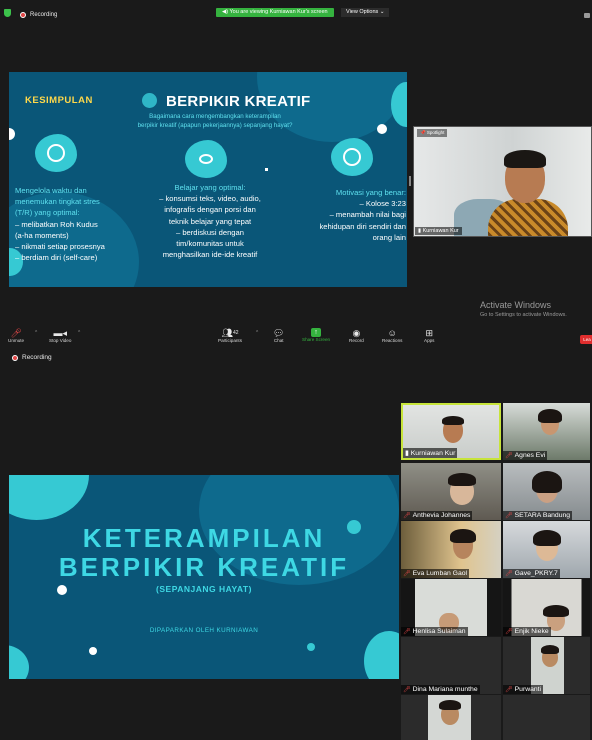  Describe the element at coordinates (238, 101) in the screenshot. I see `slide-title: BERPIKIR KREATIF` at that location.